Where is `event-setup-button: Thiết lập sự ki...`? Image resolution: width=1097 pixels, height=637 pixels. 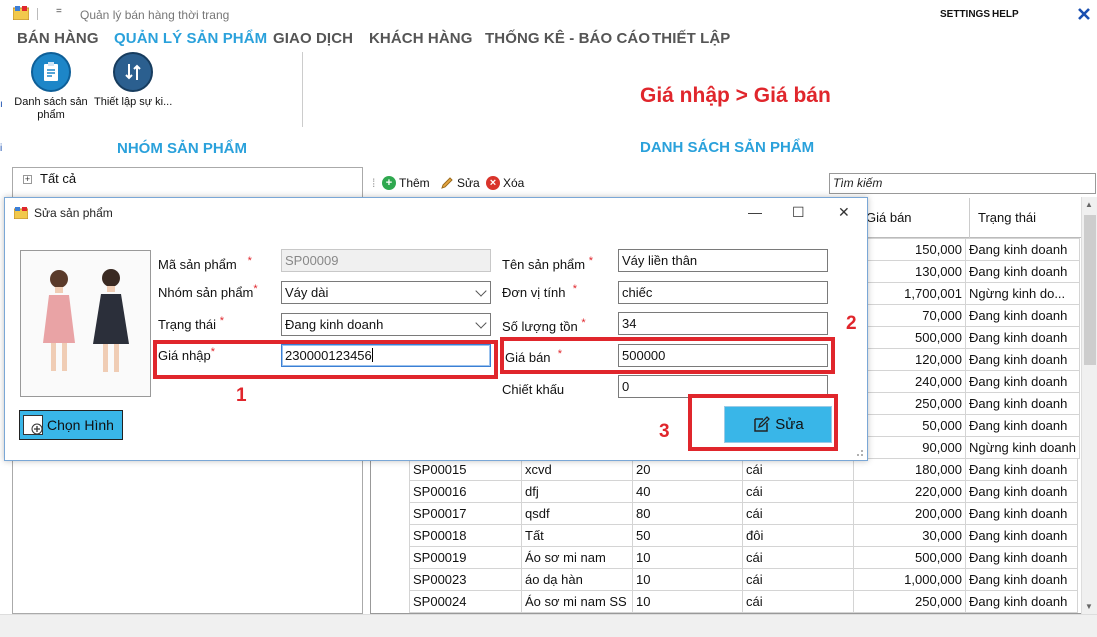
event-setup-button: Thiết lập sự ki... is located at coordinates (133, 80).